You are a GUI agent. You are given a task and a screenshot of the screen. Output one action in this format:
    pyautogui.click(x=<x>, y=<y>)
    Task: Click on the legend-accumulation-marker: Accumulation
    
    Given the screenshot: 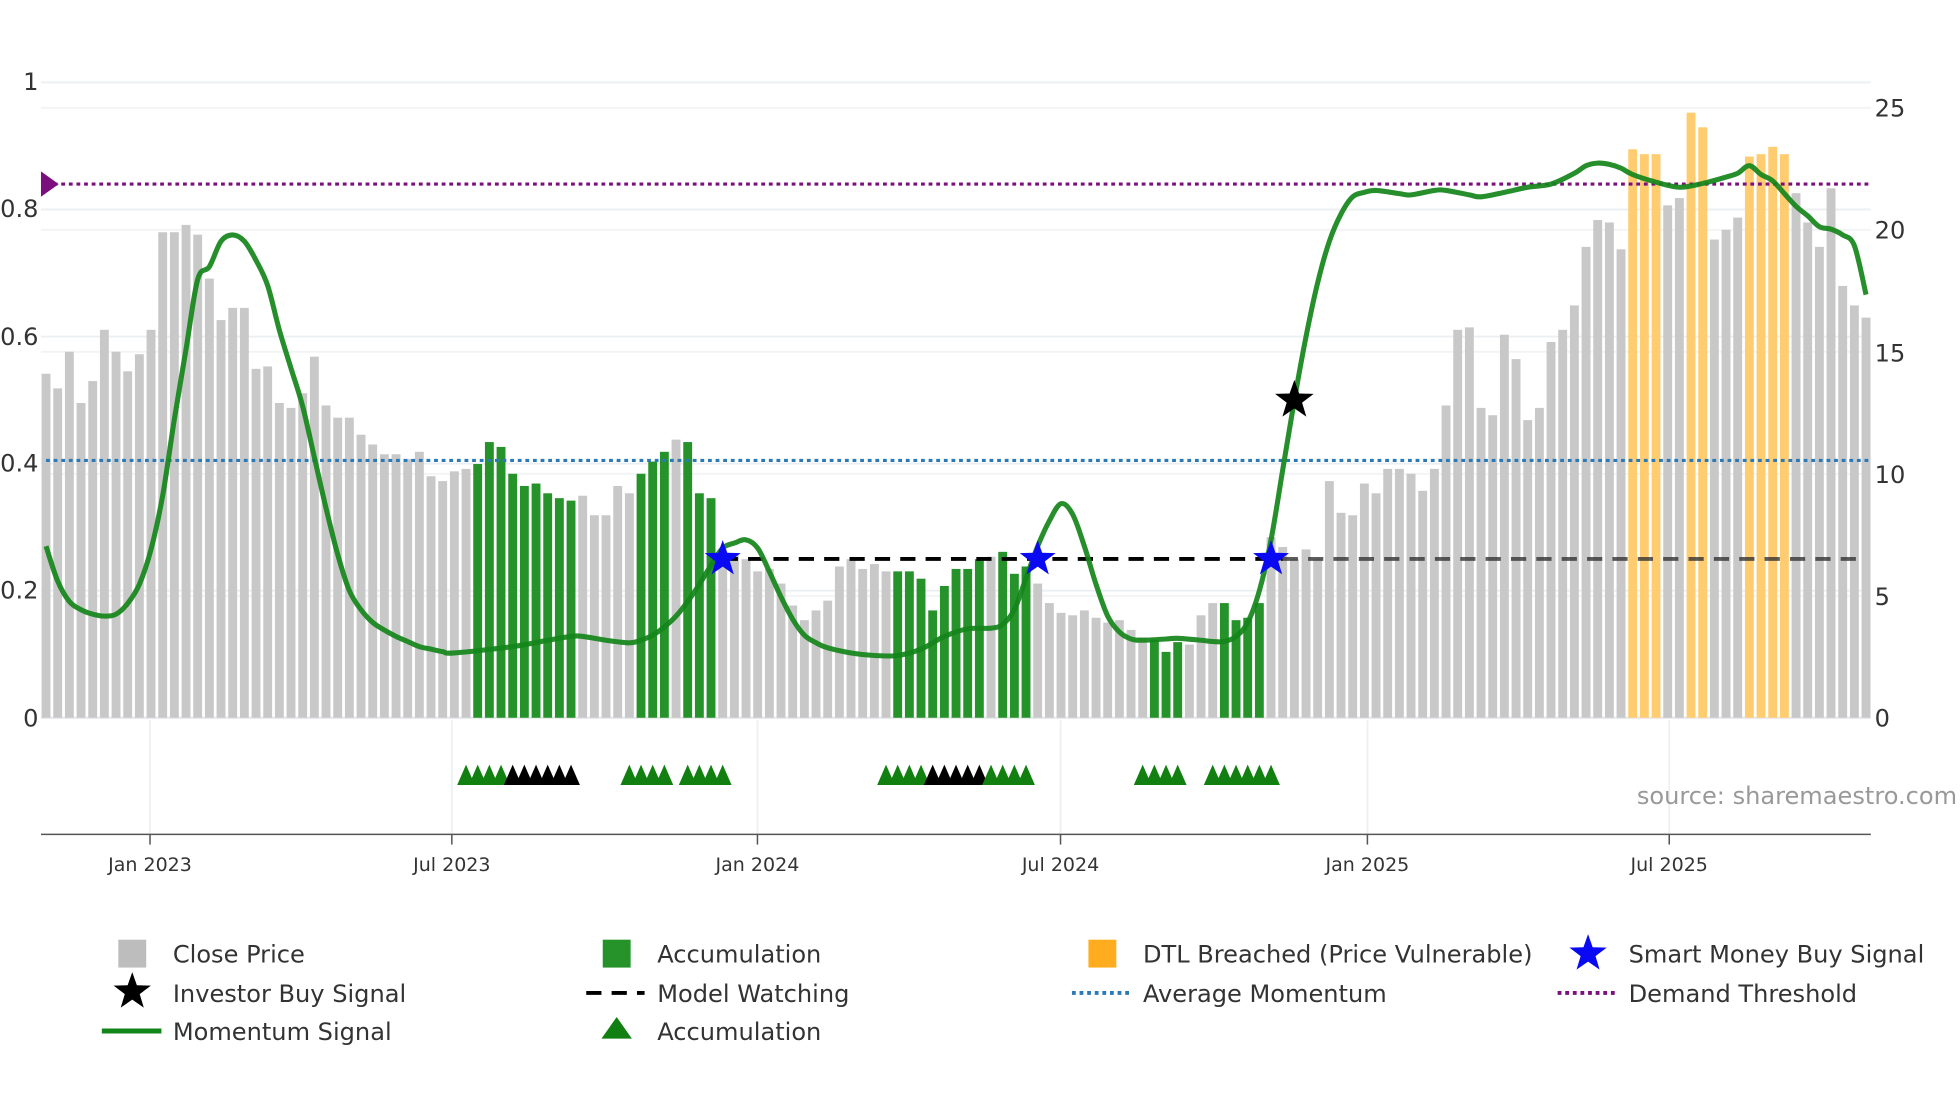 What is the action you would take?
    pyautogui.click(x=739, y=1032)
    